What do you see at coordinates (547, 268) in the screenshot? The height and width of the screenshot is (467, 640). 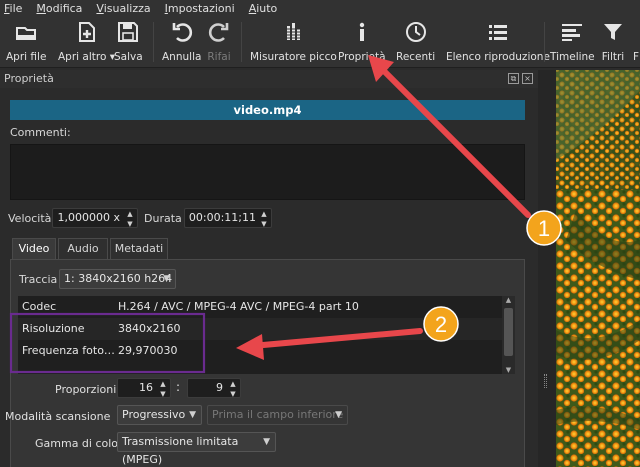 I see `panel-splitter` at bounding box center [547, 268].